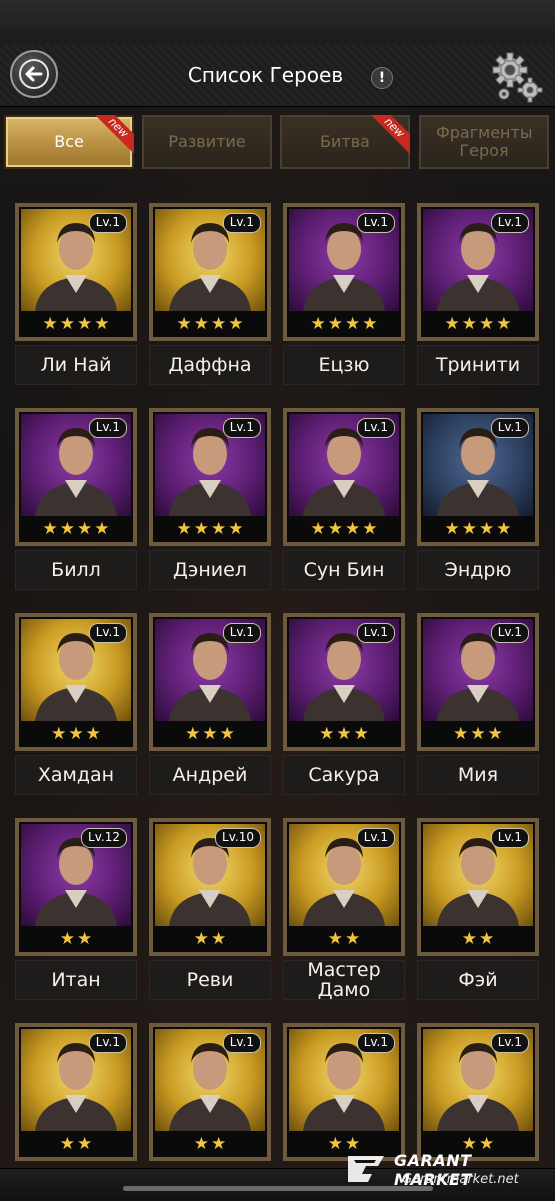 The width and height of the screenshot is (555, 1201). I want to click on hero-portrait: Lv.12, so click(76, 875).